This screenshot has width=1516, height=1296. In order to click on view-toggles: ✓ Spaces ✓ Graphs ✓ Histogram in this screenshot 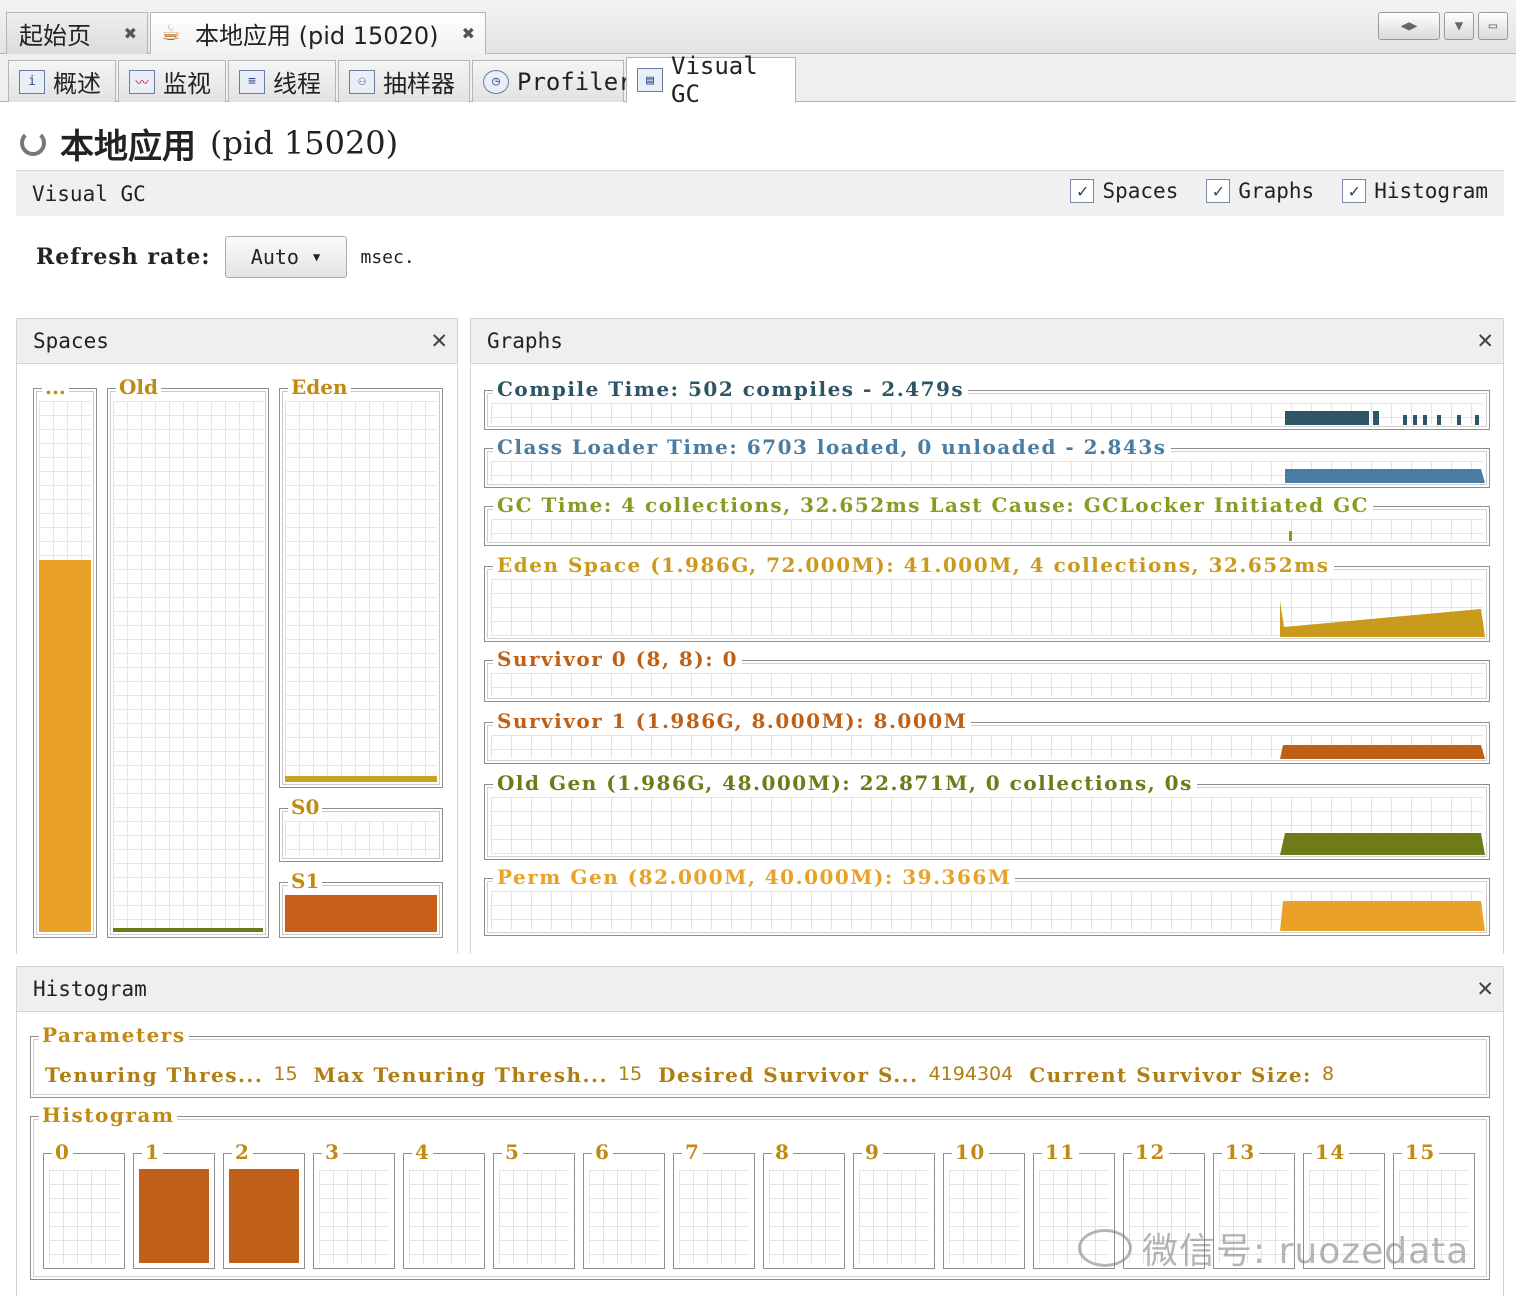, I will do `click(1279, 191)`.